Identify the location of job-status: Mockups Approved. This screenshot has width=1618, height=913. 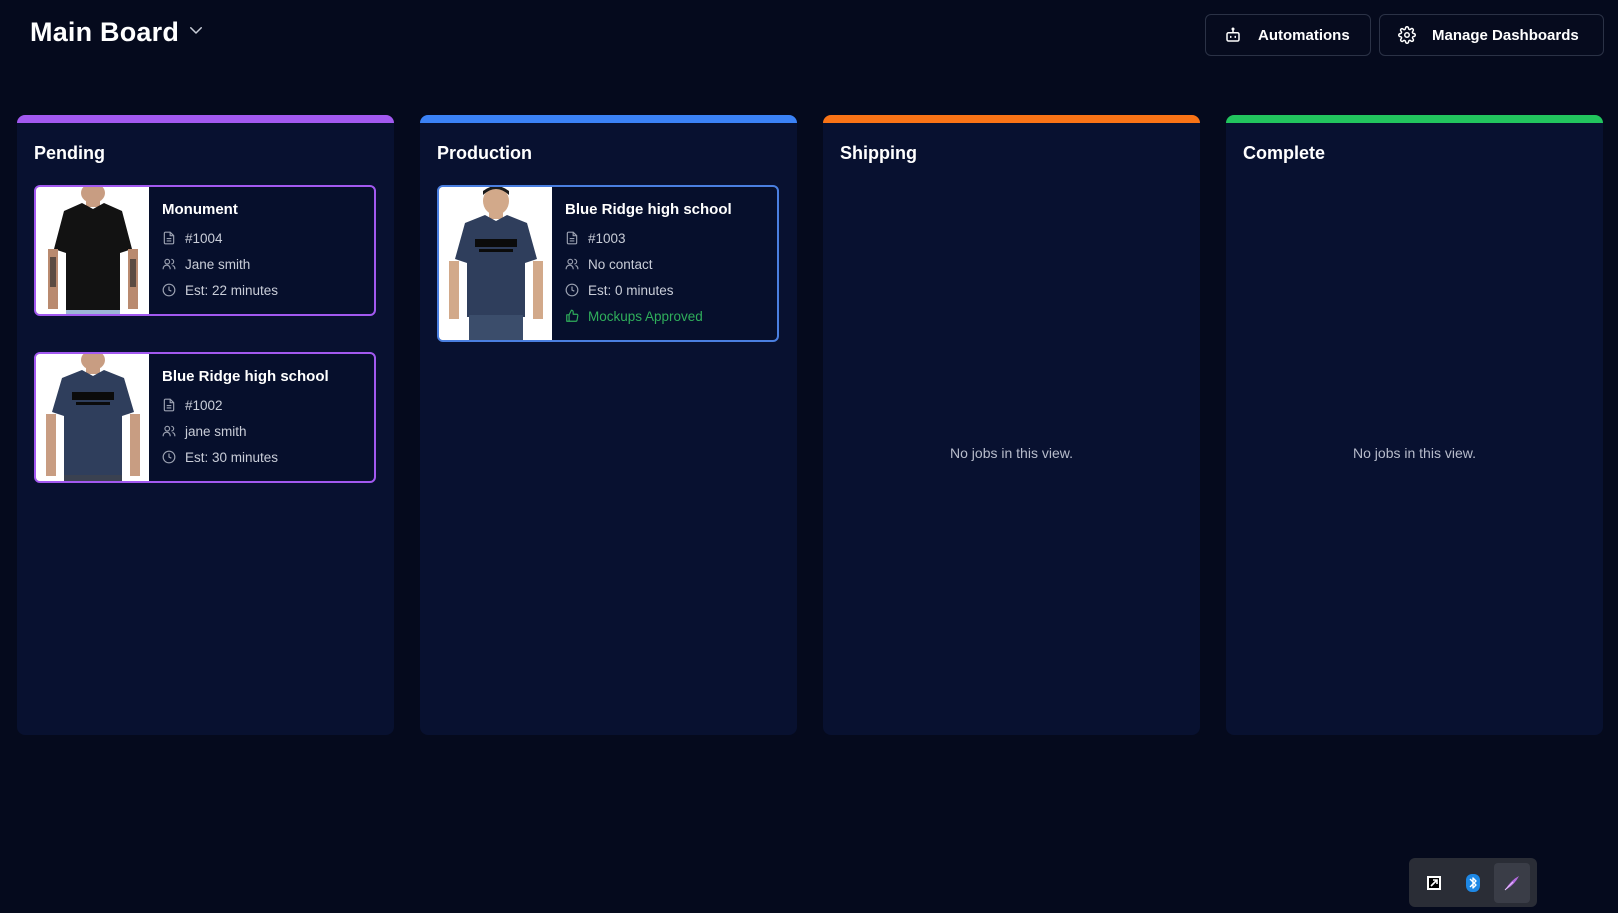
(645, 316).